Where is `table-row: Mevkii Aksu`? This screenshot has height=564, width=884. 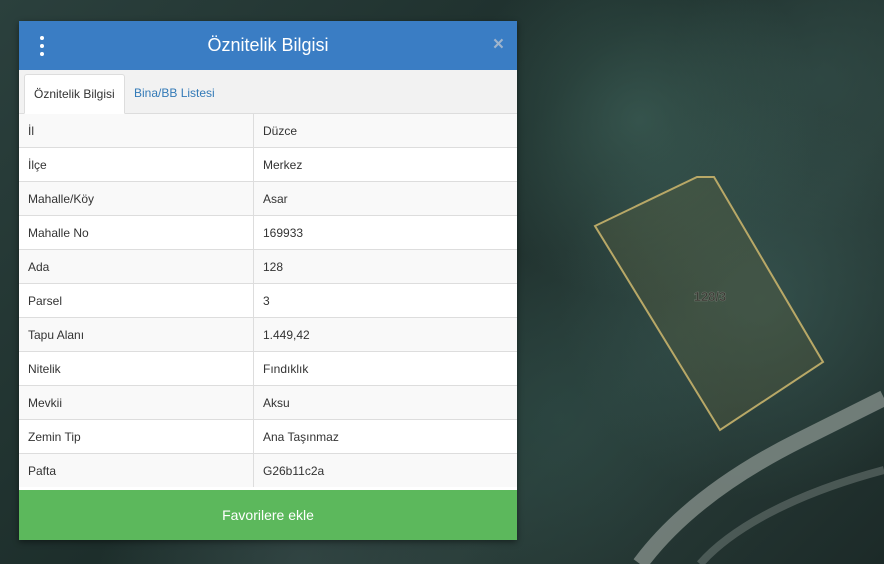
table-row: Mevkii Aksu is located at coordinates (268, 402).